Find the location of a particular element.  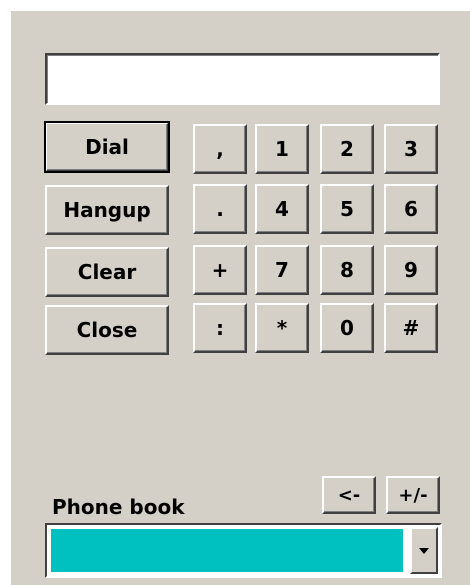

key-hash: # is located at coordinates (411, 328).